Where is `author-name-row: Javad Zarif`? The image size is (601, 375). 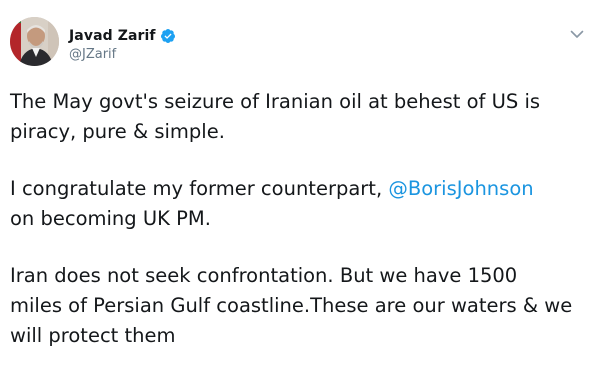 author-name-row: Javad Zarif is located at coordinates (122, 36).